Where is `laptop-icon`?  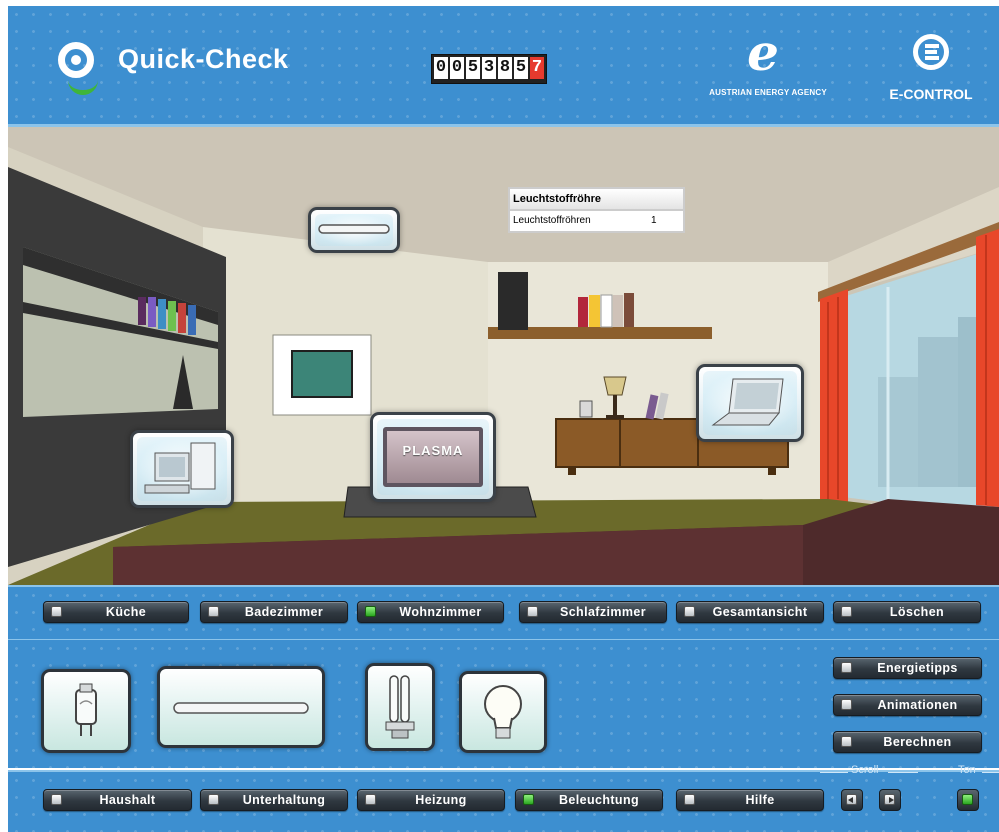 laptop-icon is located at coordinates (747, 402).